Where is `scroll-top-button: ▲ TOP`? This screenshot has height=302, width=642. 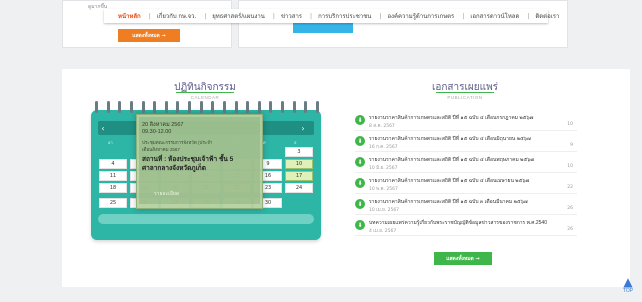
scroll-top-button: ▲ TOP is located at coordinates (628, 287).